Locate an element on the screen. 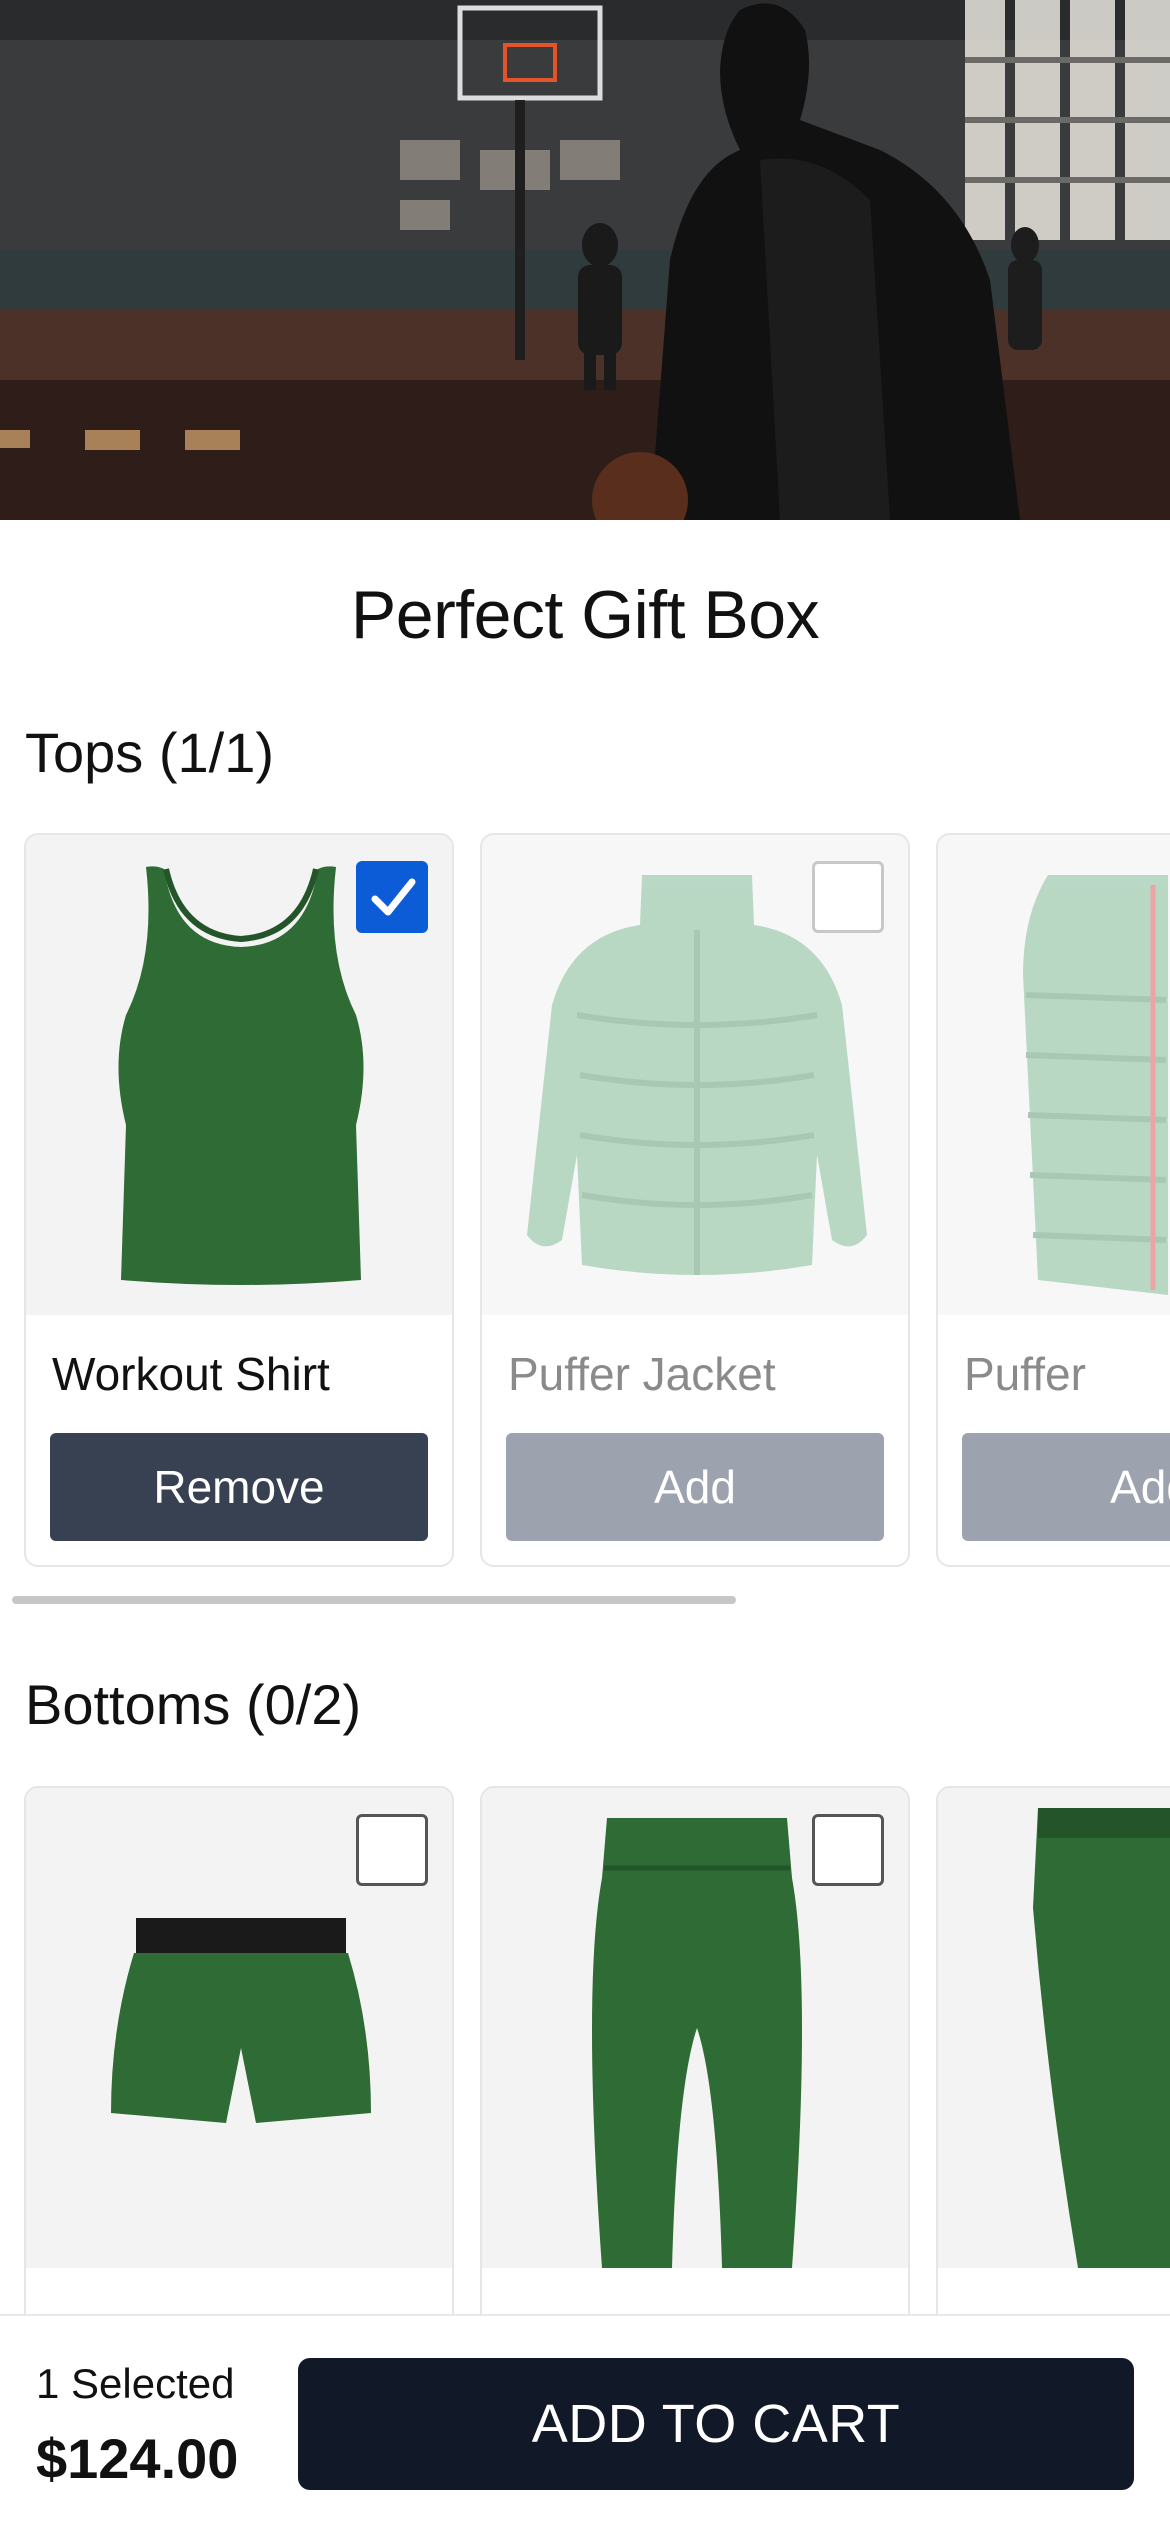 Image resolution: width=1170 pixels, height=2532 pixels. product-card: Puffer Add is located at coordinates (1053, 1200).